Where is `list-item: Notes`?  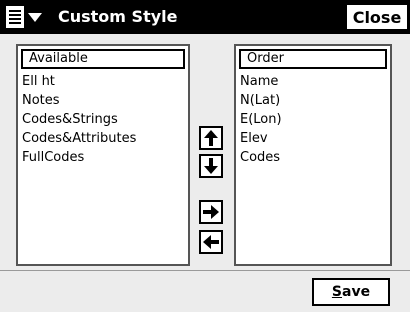 list-item: Notes is located at coordinates (105, 100).